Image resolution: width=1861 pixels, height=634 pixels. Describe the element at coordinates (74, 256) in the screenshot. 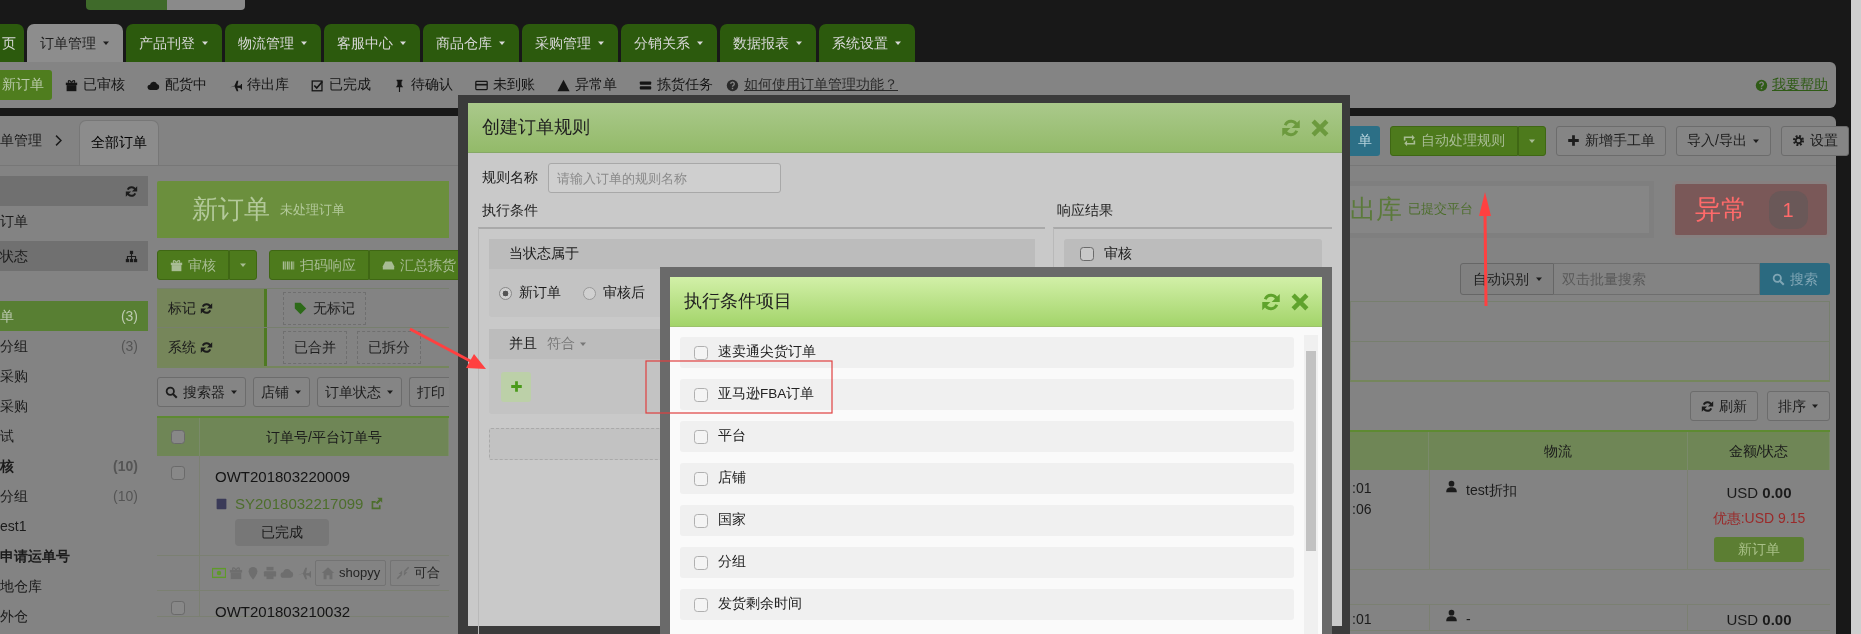

I see `sidebar-header: 状态` at that location.